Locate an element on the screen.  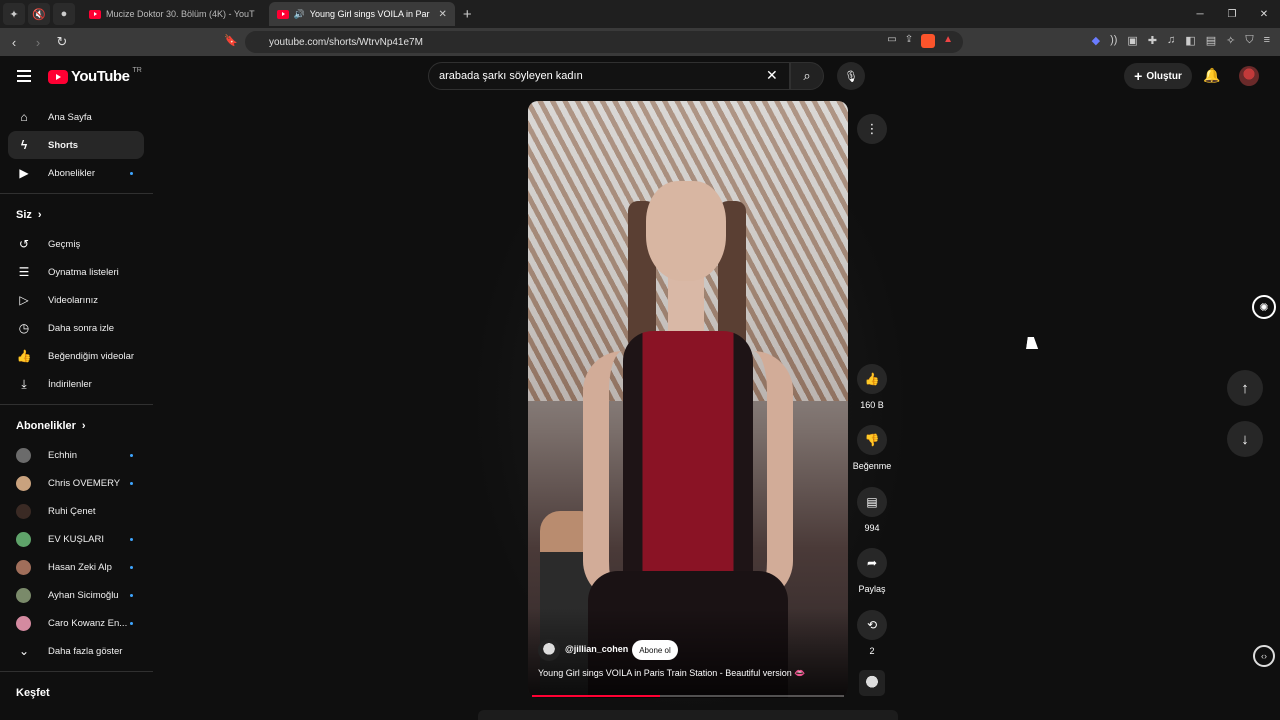
sidebar-item-subscriptions: ▶ Abonelikler is located at coordinates (76, 173).